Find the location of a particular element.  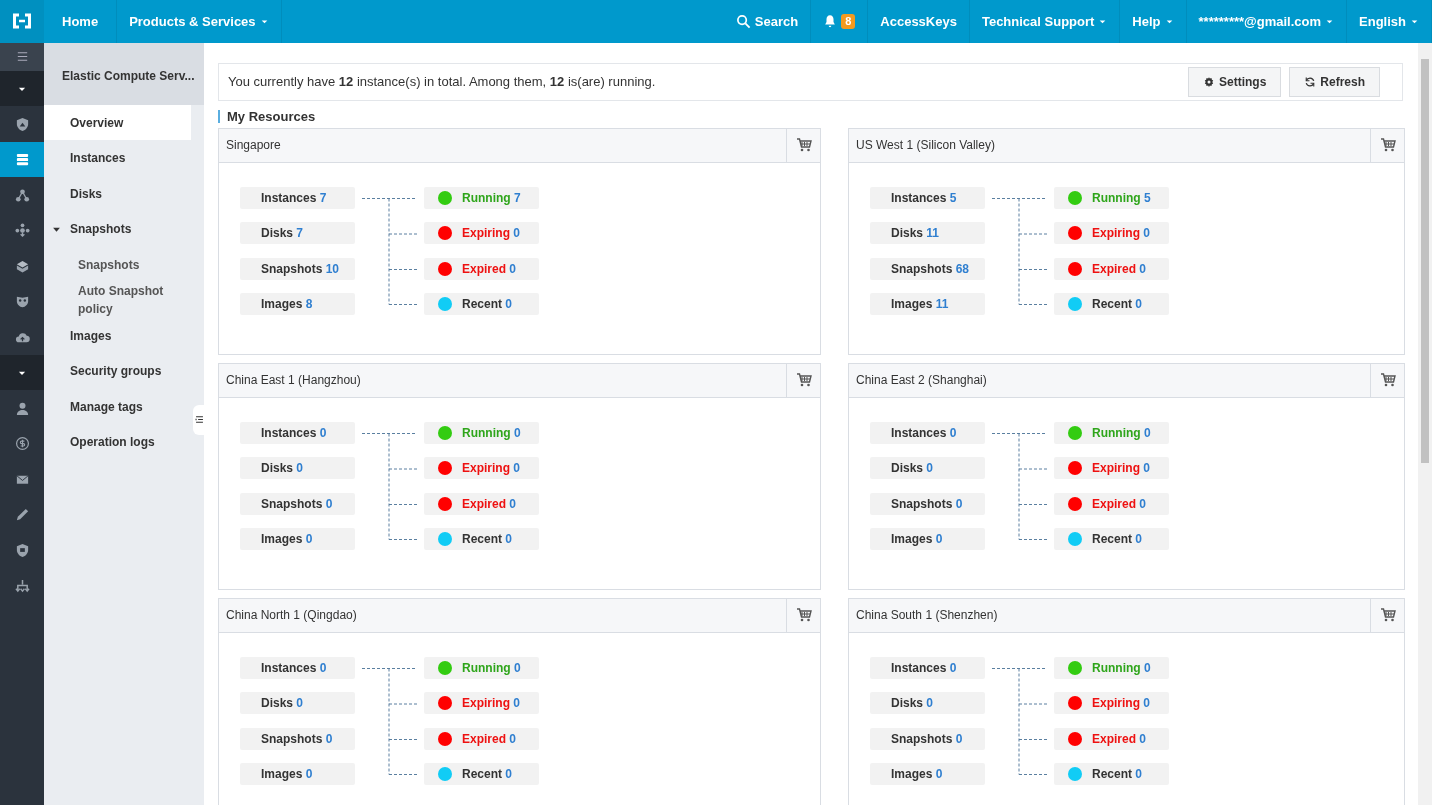

nodes-icon is located at coordinates (22, 195).